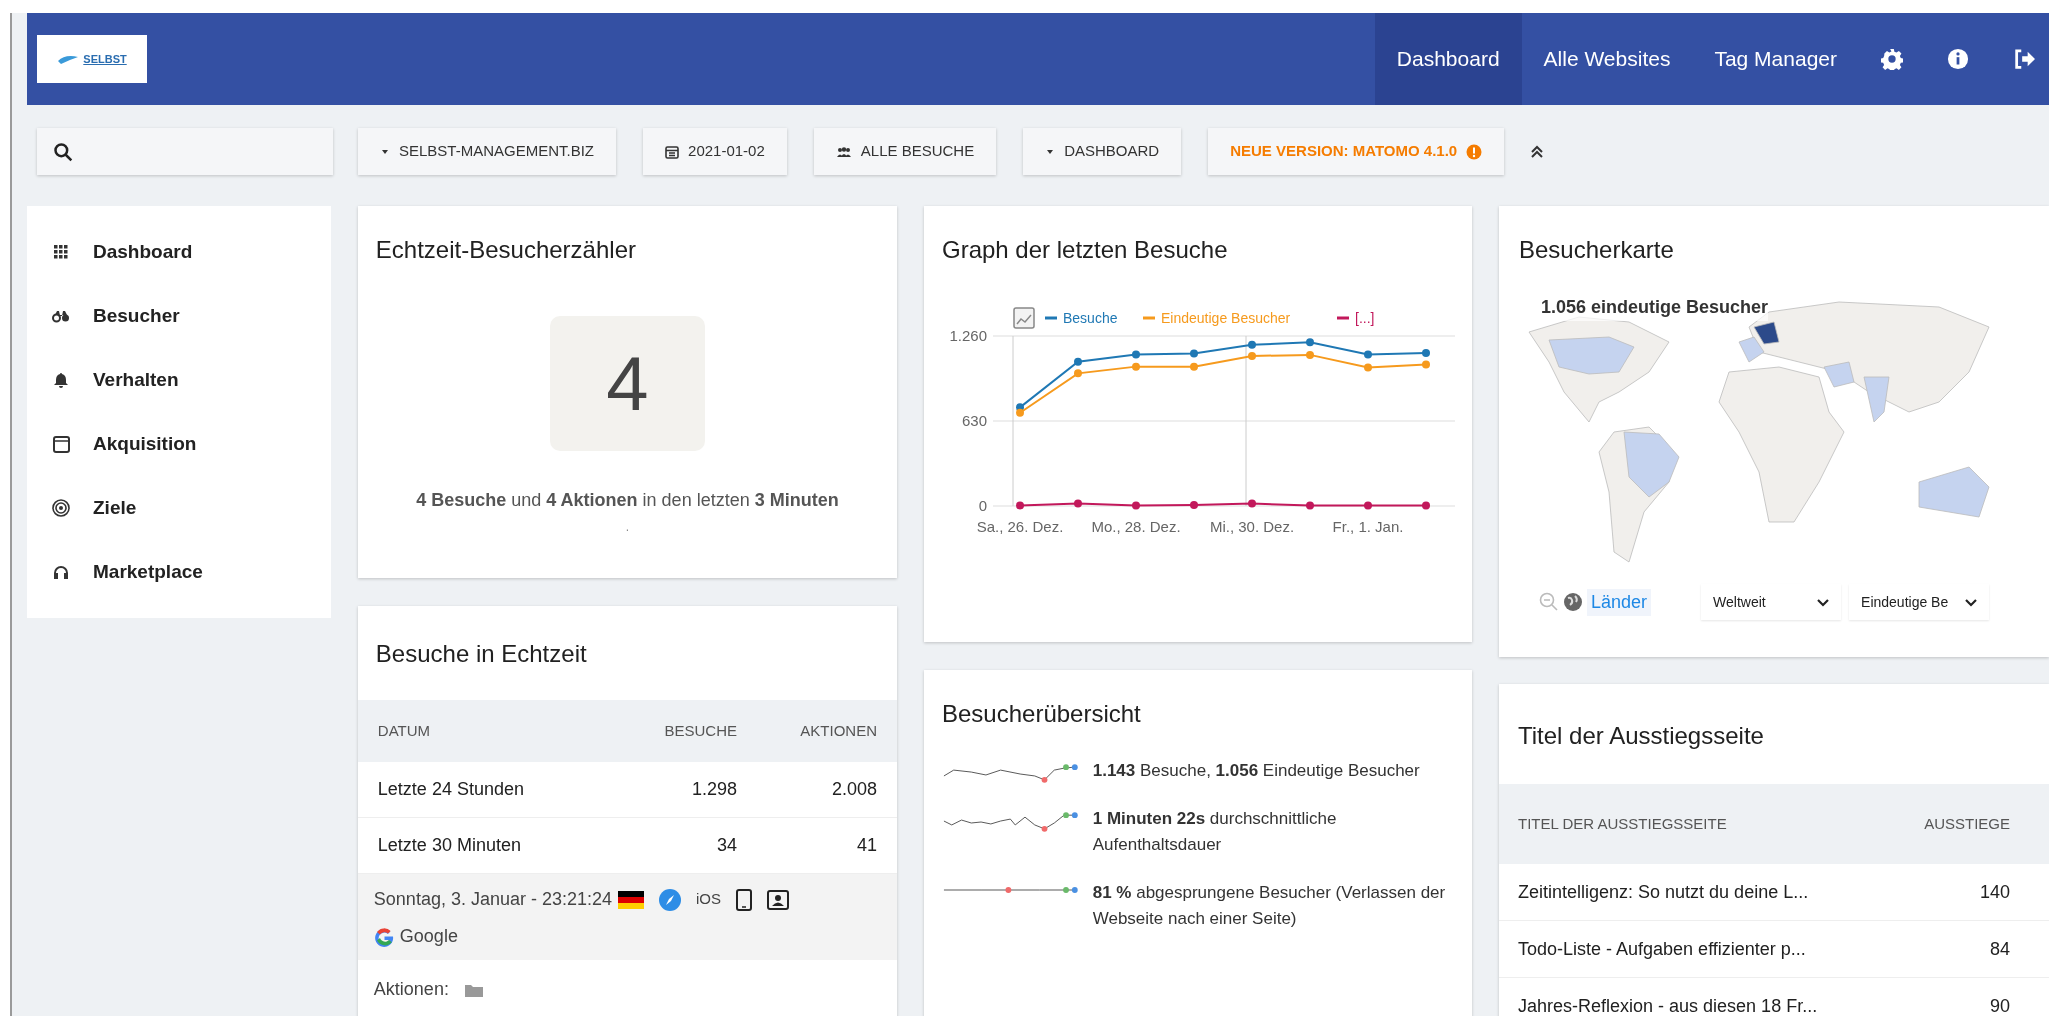  Describe the element at coordinates (61, 252) in the screenshot. I see `grid-icon` at that location.